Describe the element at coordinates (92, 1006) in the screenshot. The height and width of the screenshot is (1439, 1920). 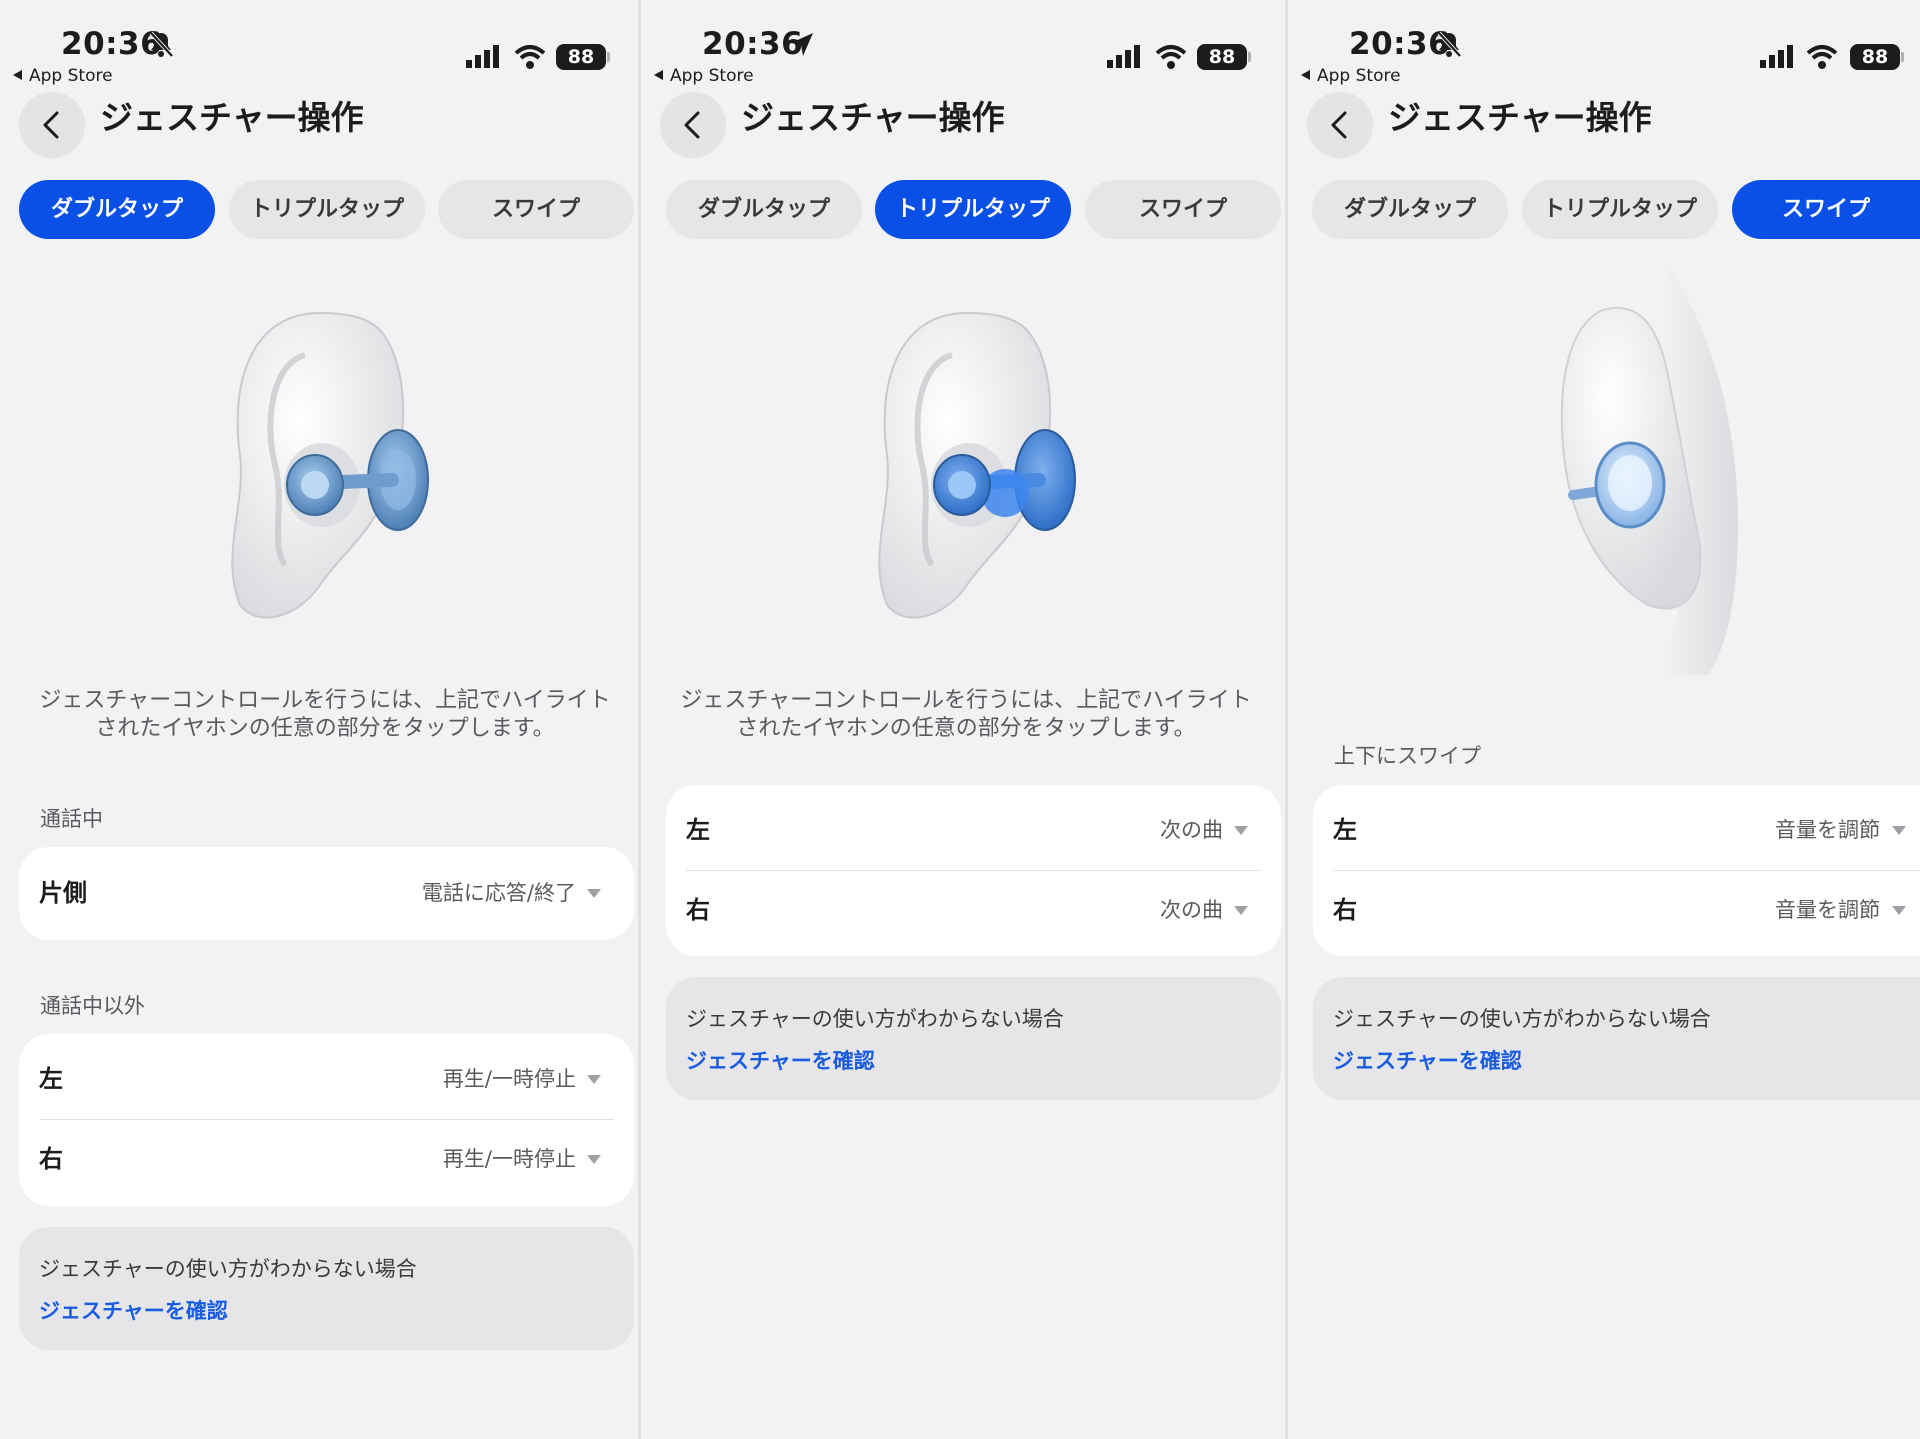
I see `section-label-not-in-call: 通話中以外` at that location.